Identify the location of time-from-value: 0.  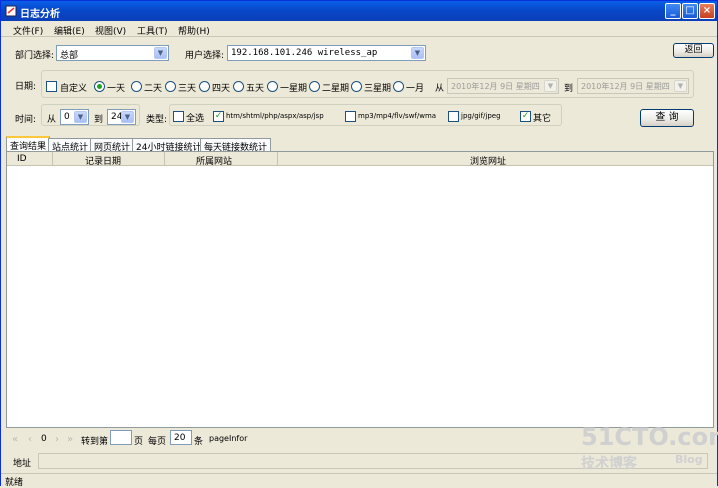
(67, 117).